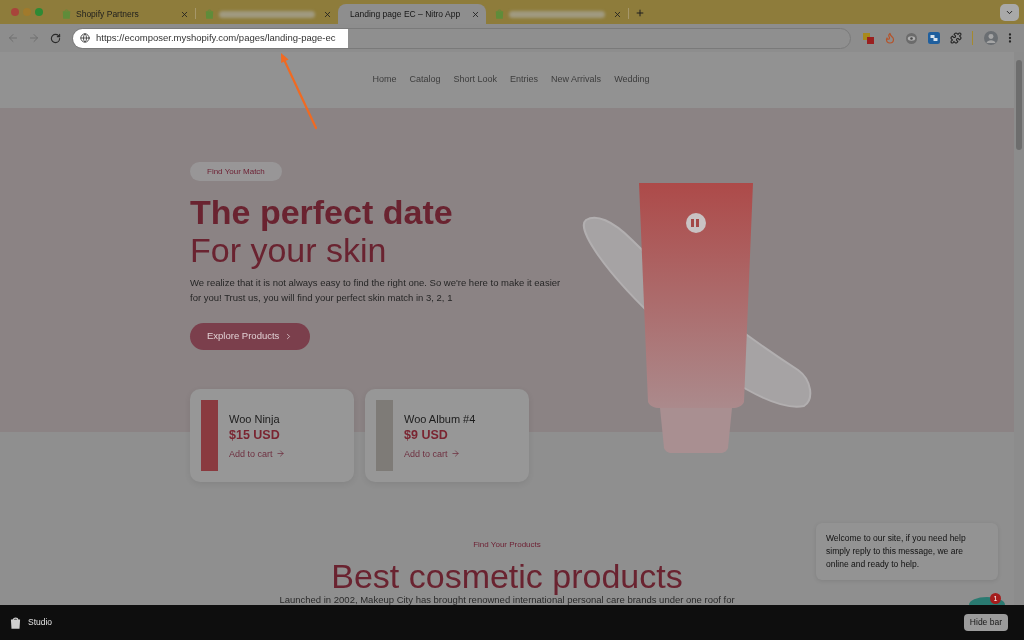 The height and width of the screenshot is (640, 1024). Describe the element at coordinates (576, 80) in the screenshot. I see `nav-link: New Arrivals` at that location.